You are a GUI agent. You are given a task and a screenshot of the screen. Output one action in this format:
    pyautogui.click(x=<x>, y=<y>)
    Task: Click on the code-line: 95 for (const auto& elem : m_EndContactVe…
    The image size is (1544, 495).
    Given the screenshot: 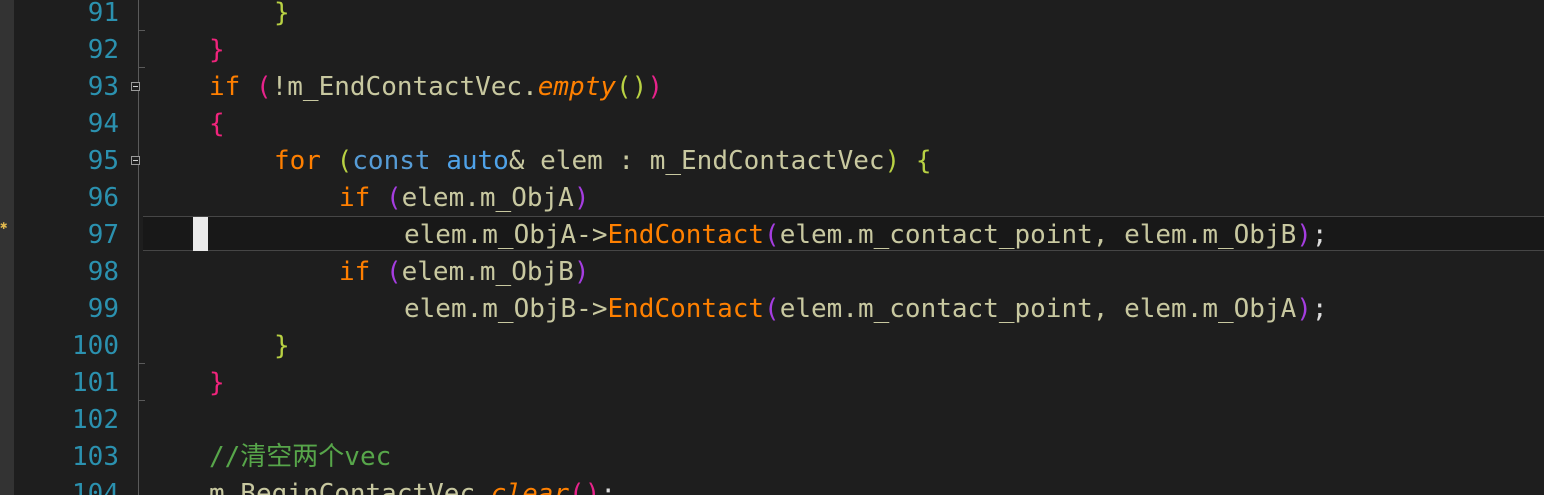 What is the action you would take?
    pyautogui.click(x=772, y=161)
    